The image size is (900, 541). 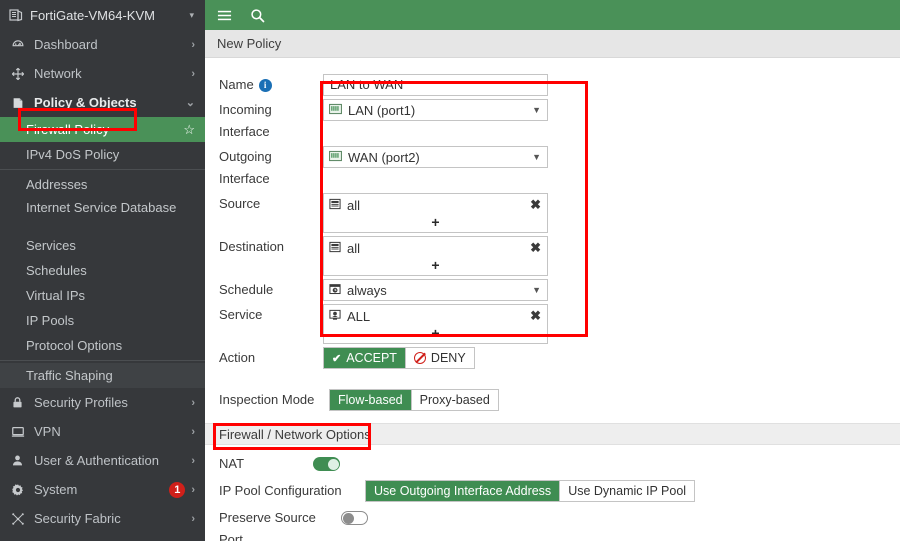 I want to click on sidebar-item-dashboard: Dashboard ›, so click(x=102, y=44).